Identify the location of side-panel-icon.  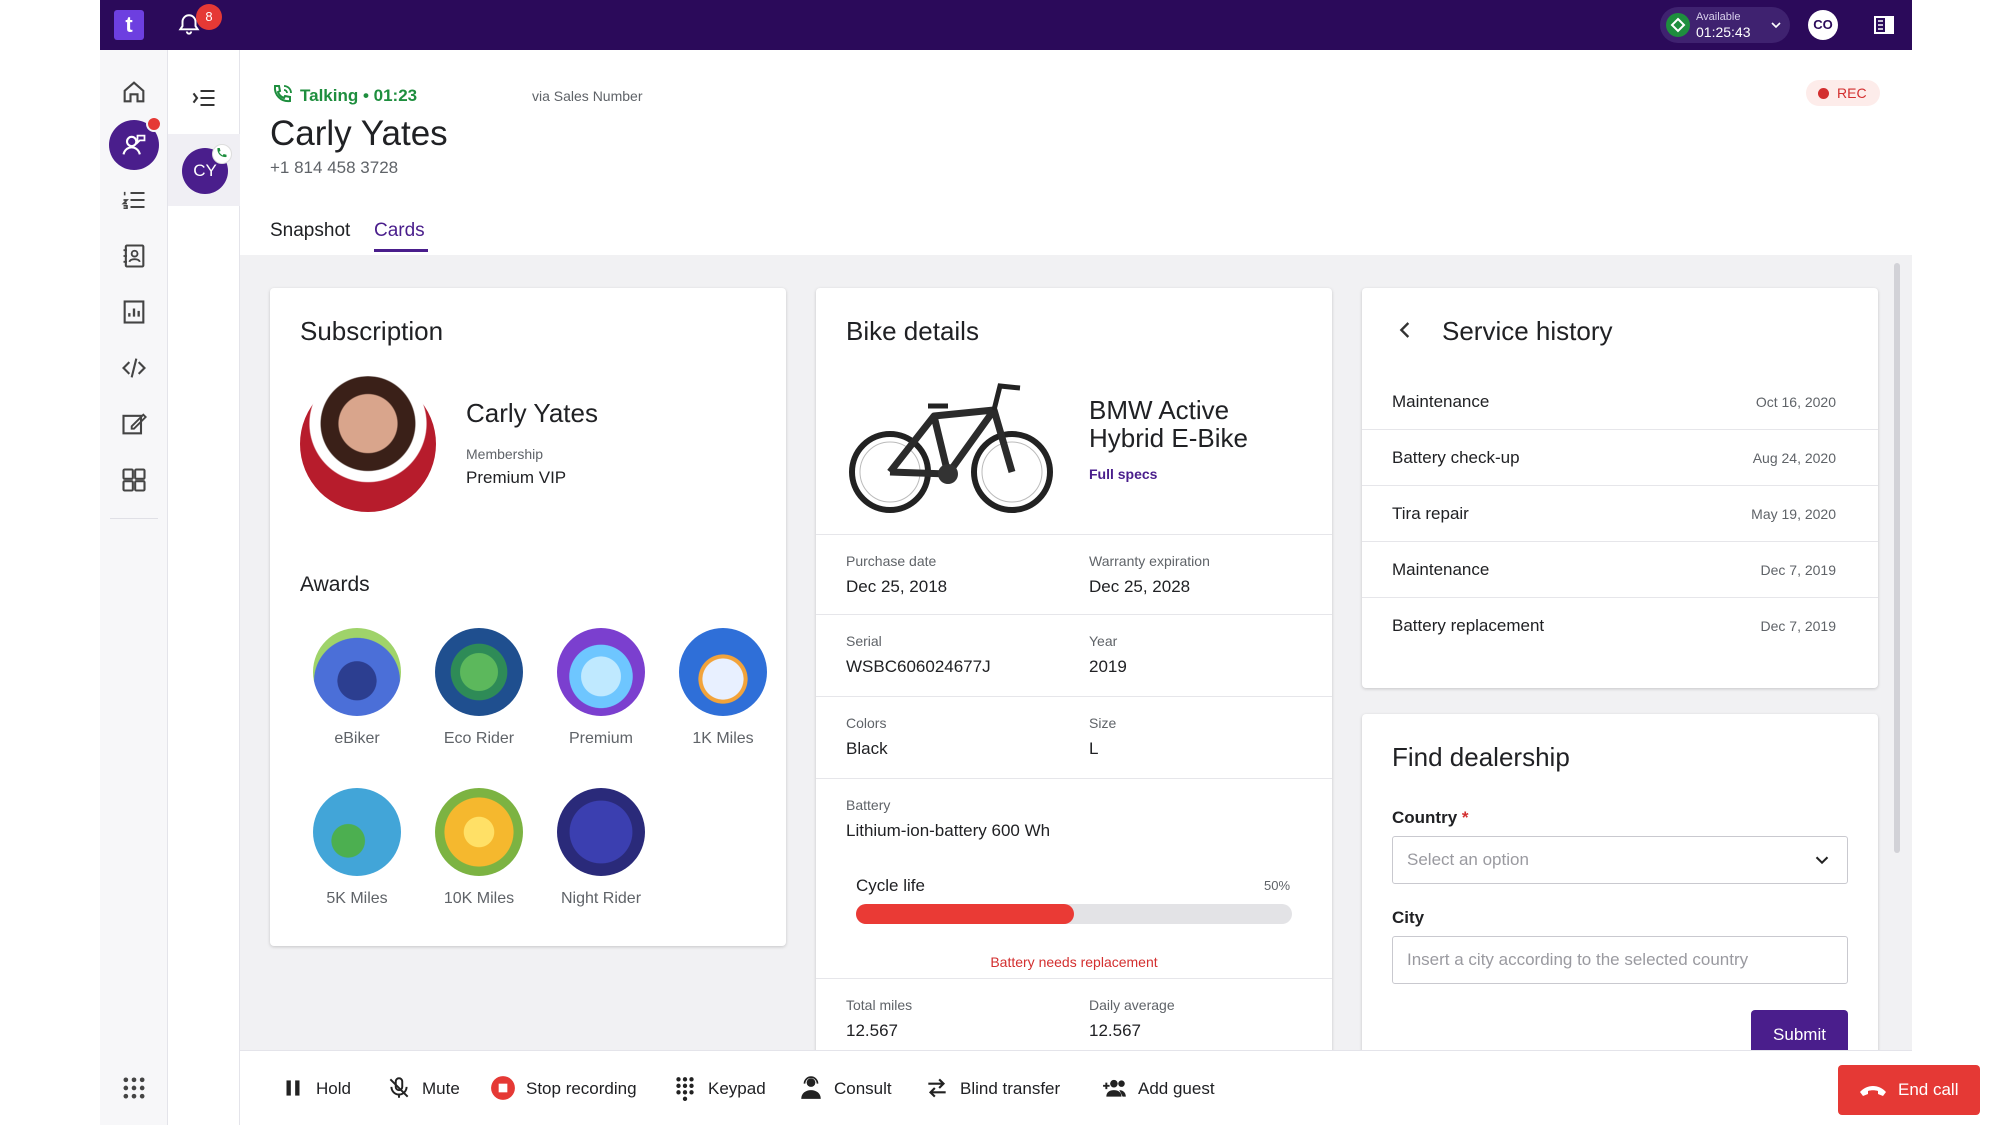
(1884, 25).